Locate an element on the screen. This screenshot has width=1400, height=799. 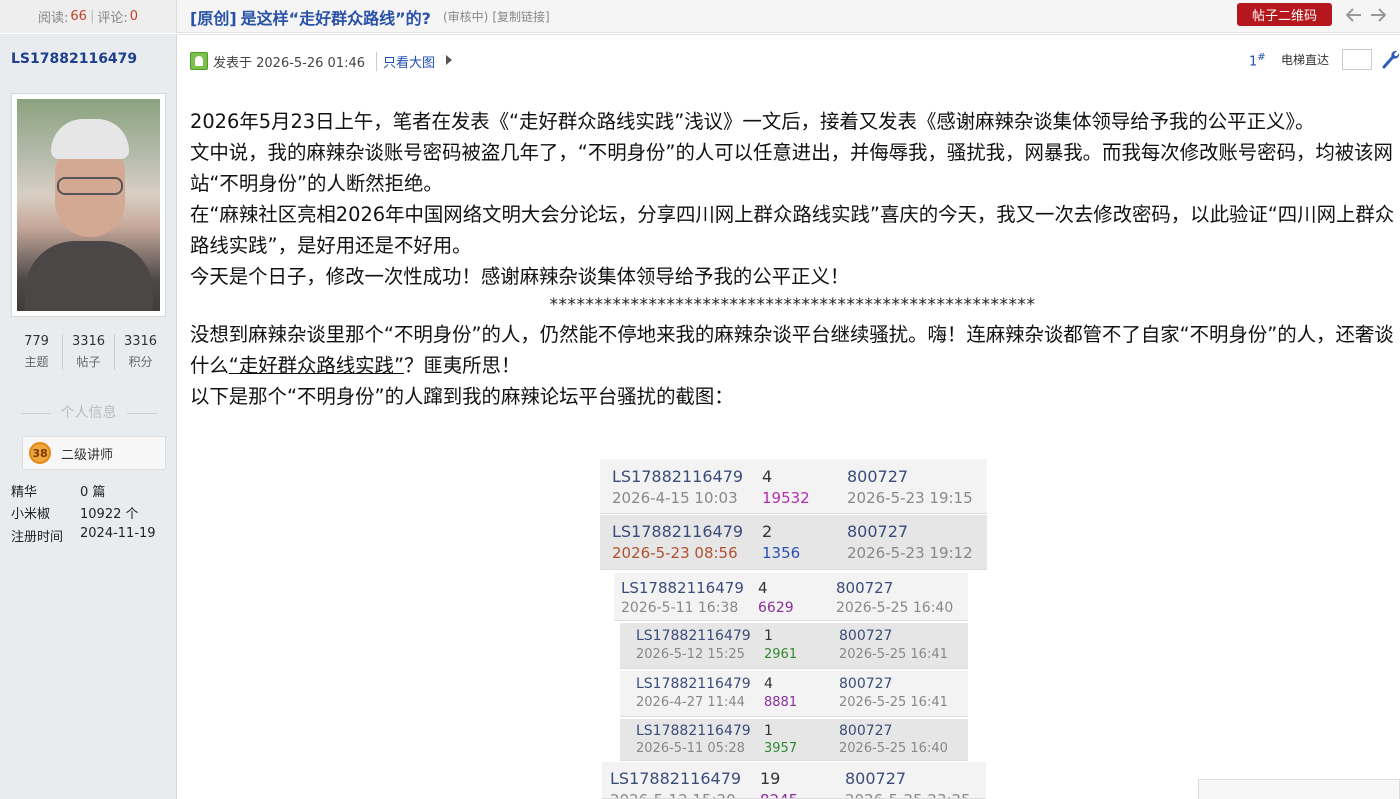
info-key: 小米椒 is located at coordinates (31, 514).